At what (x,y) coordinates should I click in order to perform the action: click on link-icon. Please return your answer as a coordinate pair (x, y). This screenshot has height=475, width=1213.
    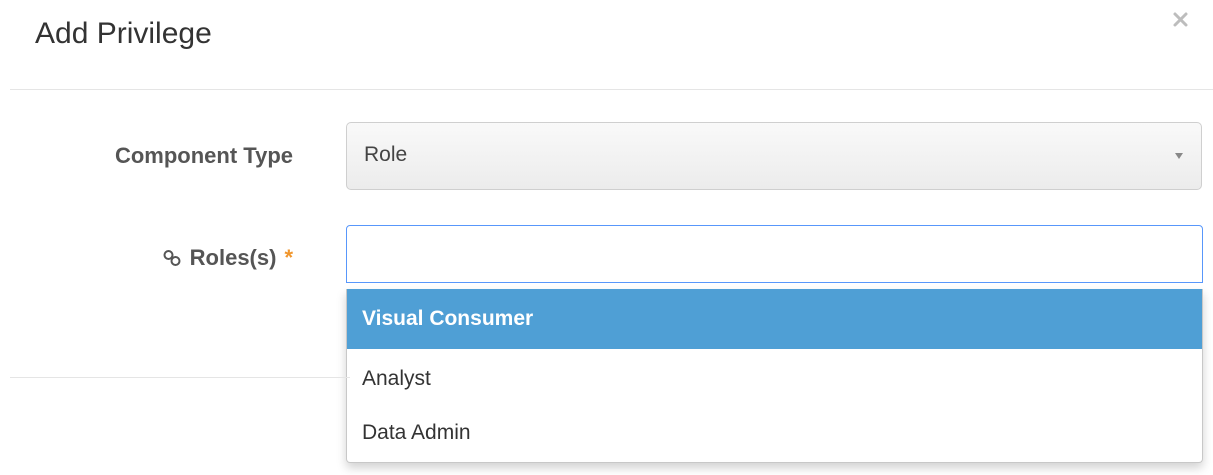
    Looking at the image, I should click on (172, 258).